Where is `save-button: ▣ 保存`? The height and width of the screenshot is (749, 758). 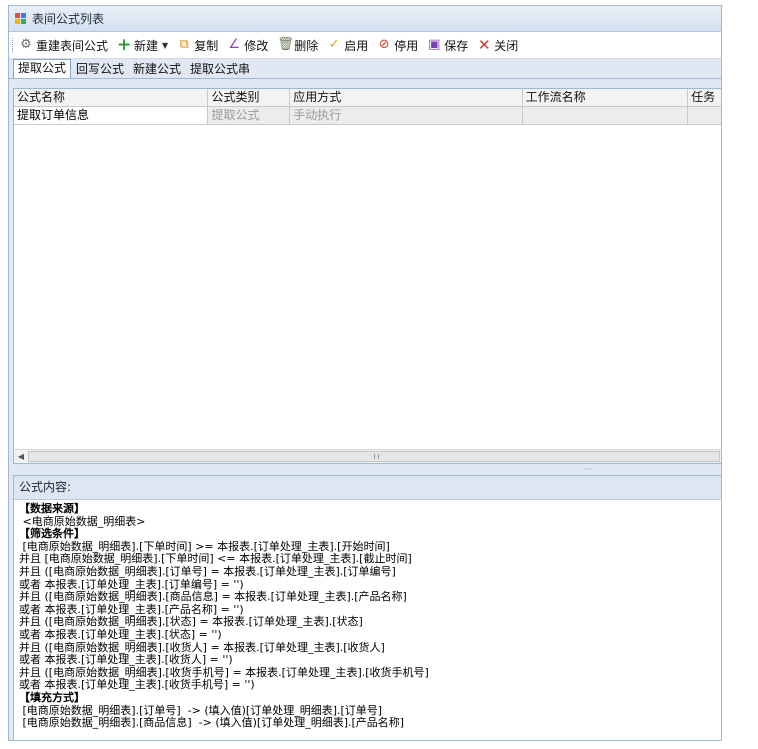 save-button: ▣ 保存 is located at coordinates (447, 45).